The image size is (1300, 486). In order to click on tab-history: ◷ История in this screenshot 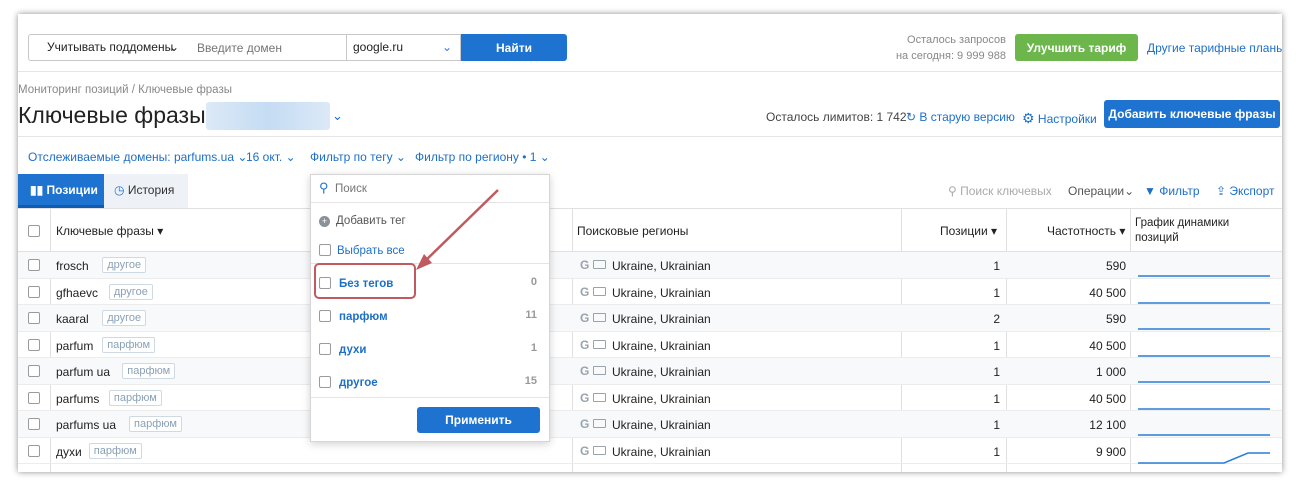, I will do `click(146, 191)`.